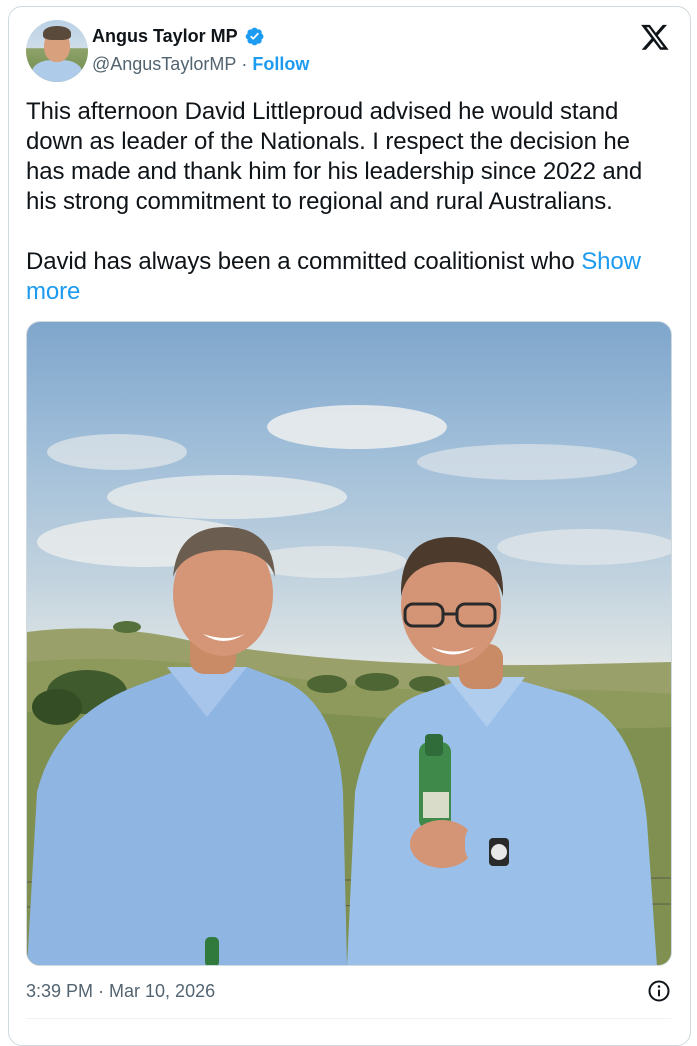 Image resolution: width=697 pixels, height=1046 pixels. What do you see at coordinates (348, 1018) in the screenshot?
I see `footer-divider` at bounding box center [348, 1018].